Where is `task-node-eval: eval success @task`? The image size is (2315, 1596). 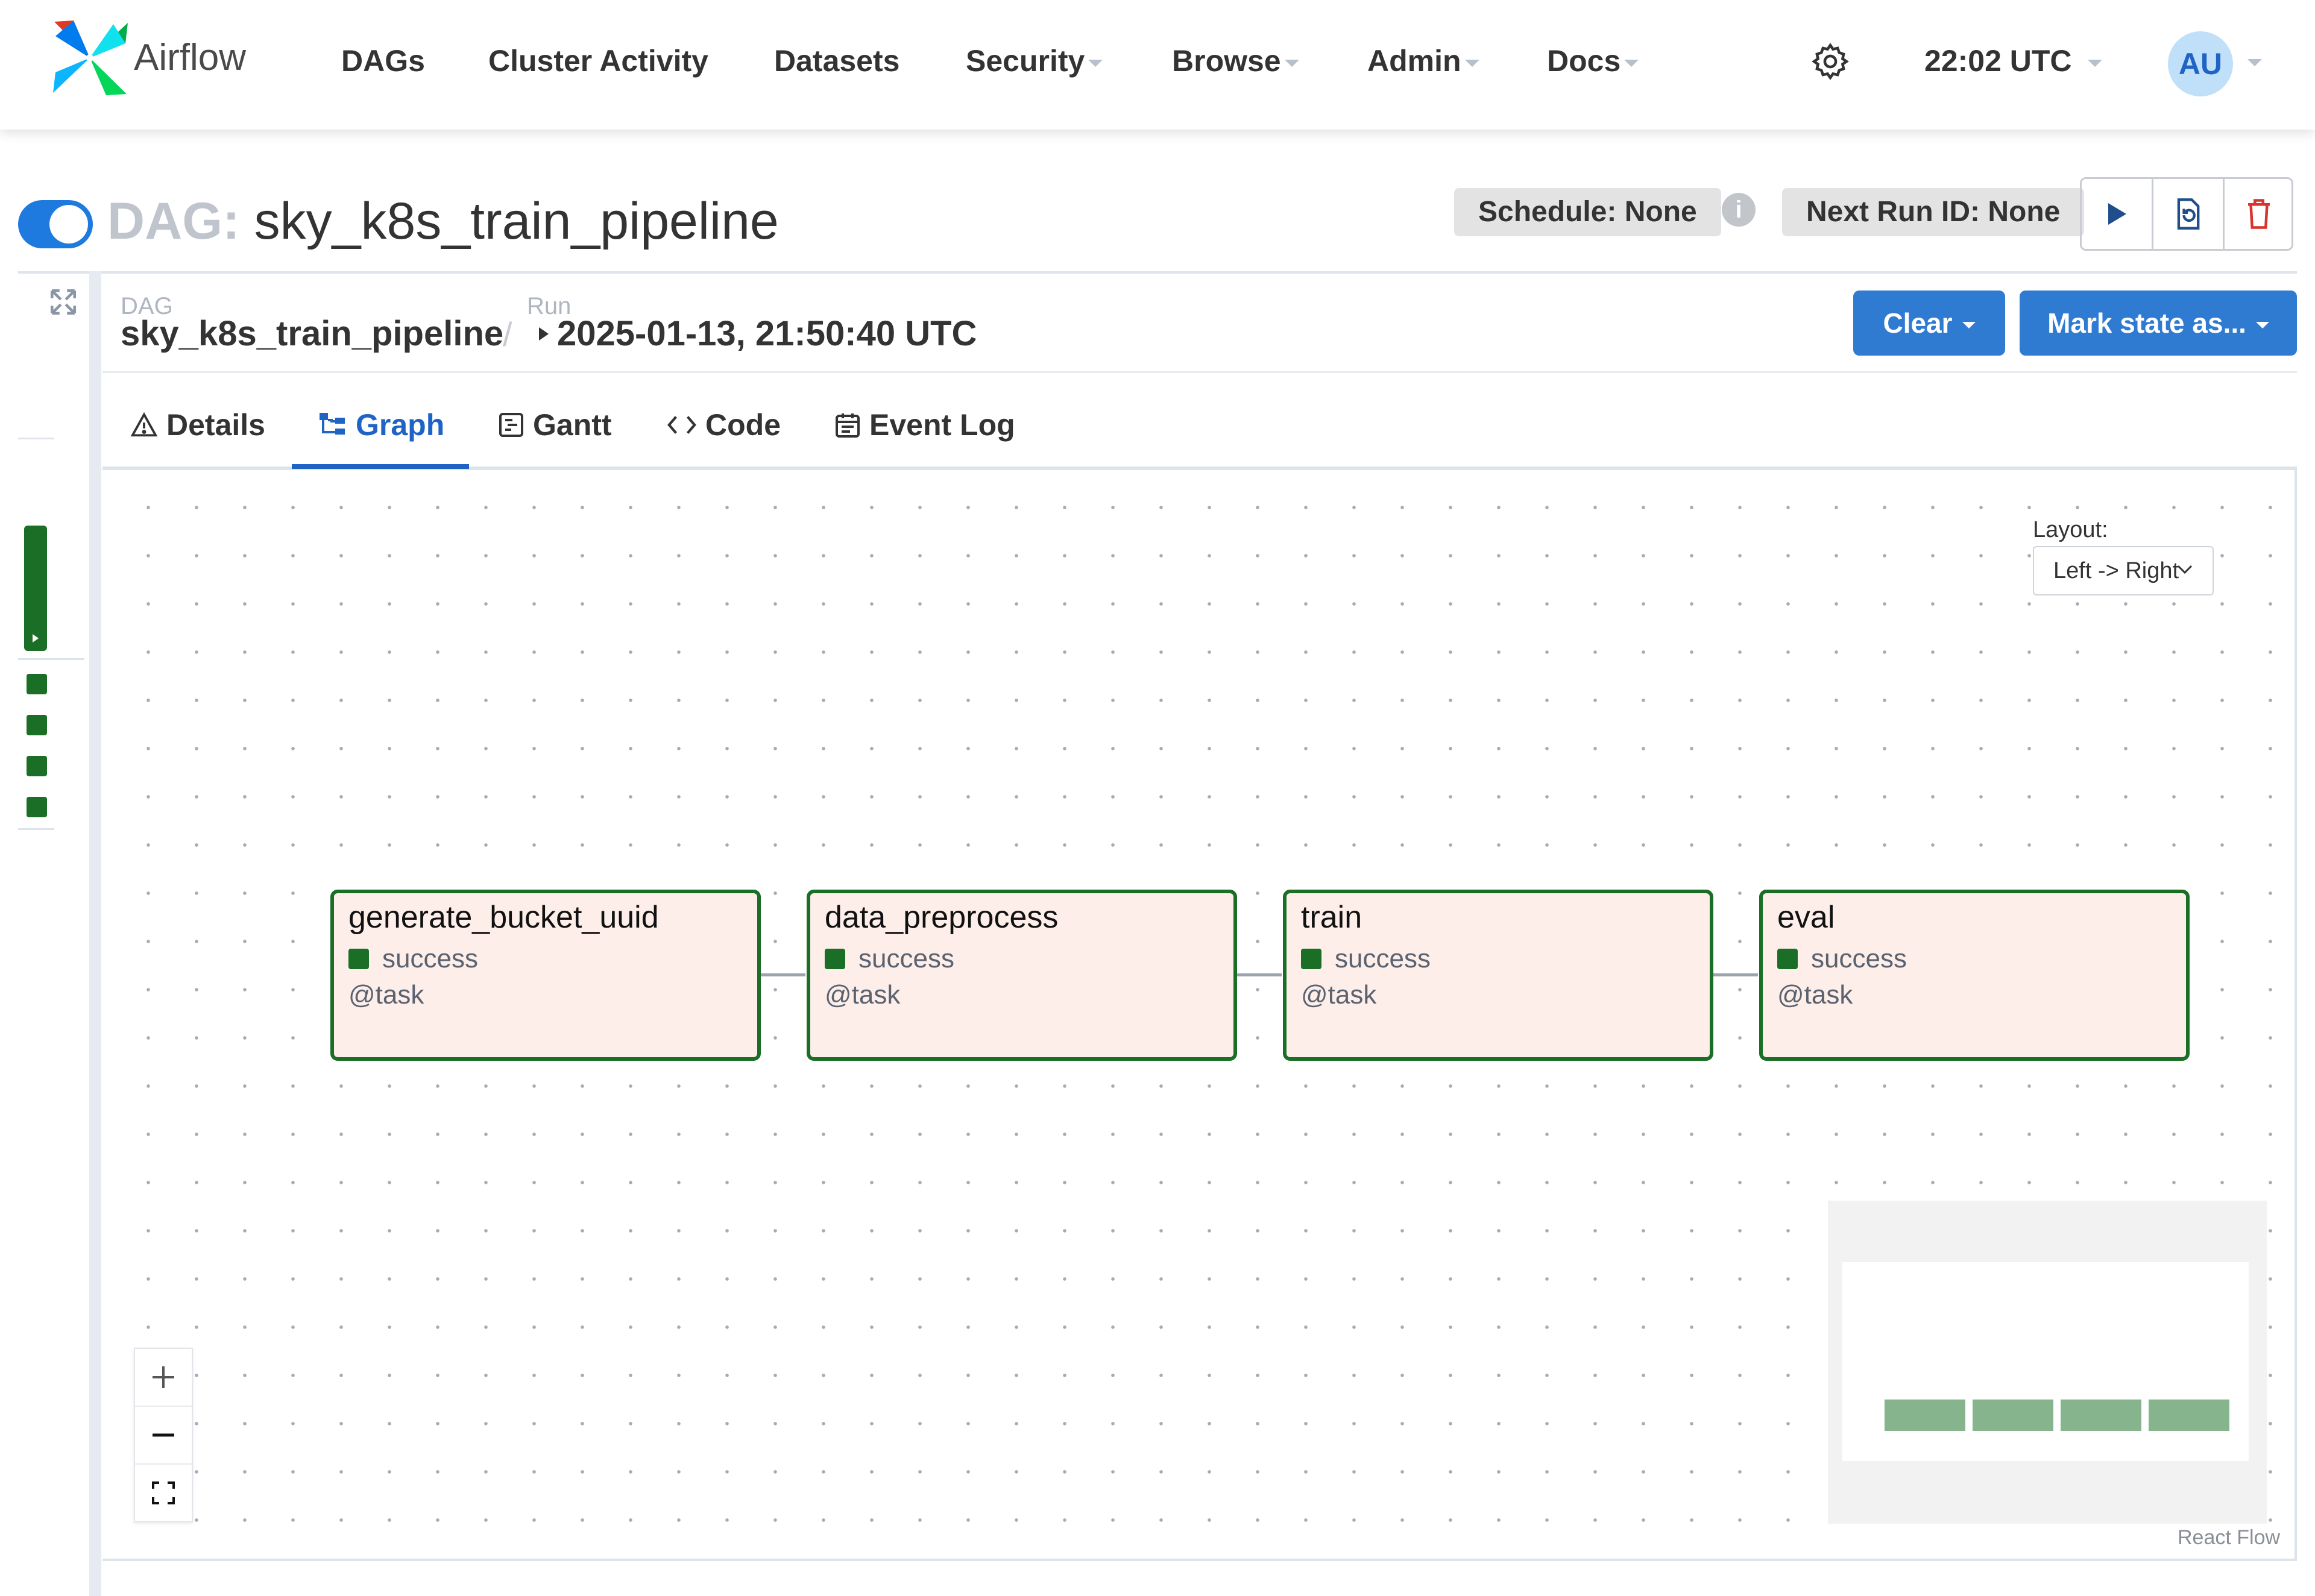
task-node-eval: eval success @task is located at coordinates (1974, 976).